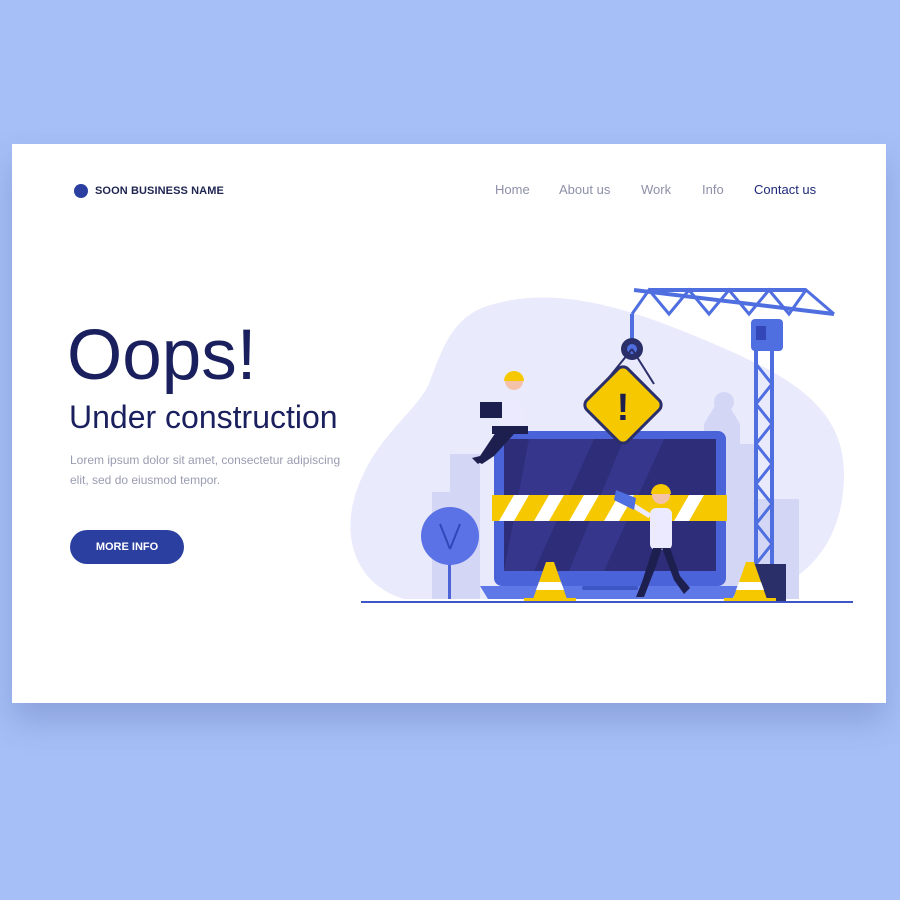 The image size is (900, 900). I want to click on more-info-button: MORE INFO, so click(127, 547).